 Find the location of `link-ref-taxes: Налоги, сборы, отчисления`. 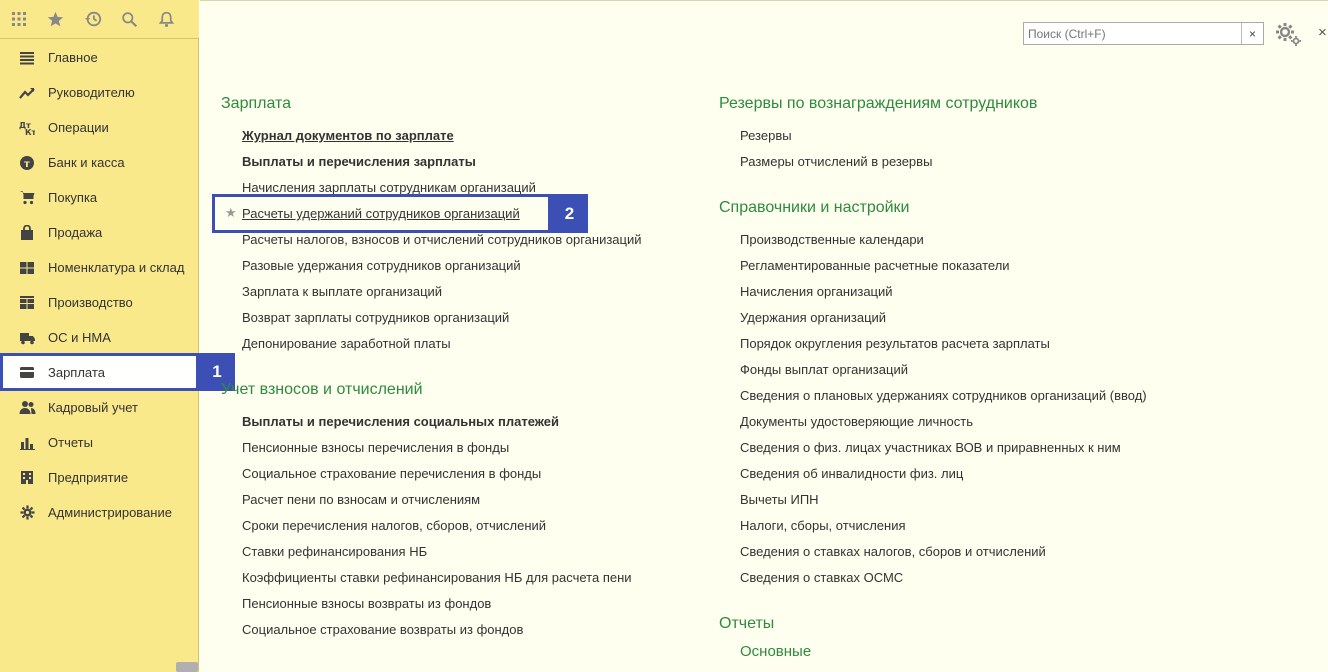

link-ref-taxes: Налоги, сборы, отчисления is located at coordinates (823, 525).